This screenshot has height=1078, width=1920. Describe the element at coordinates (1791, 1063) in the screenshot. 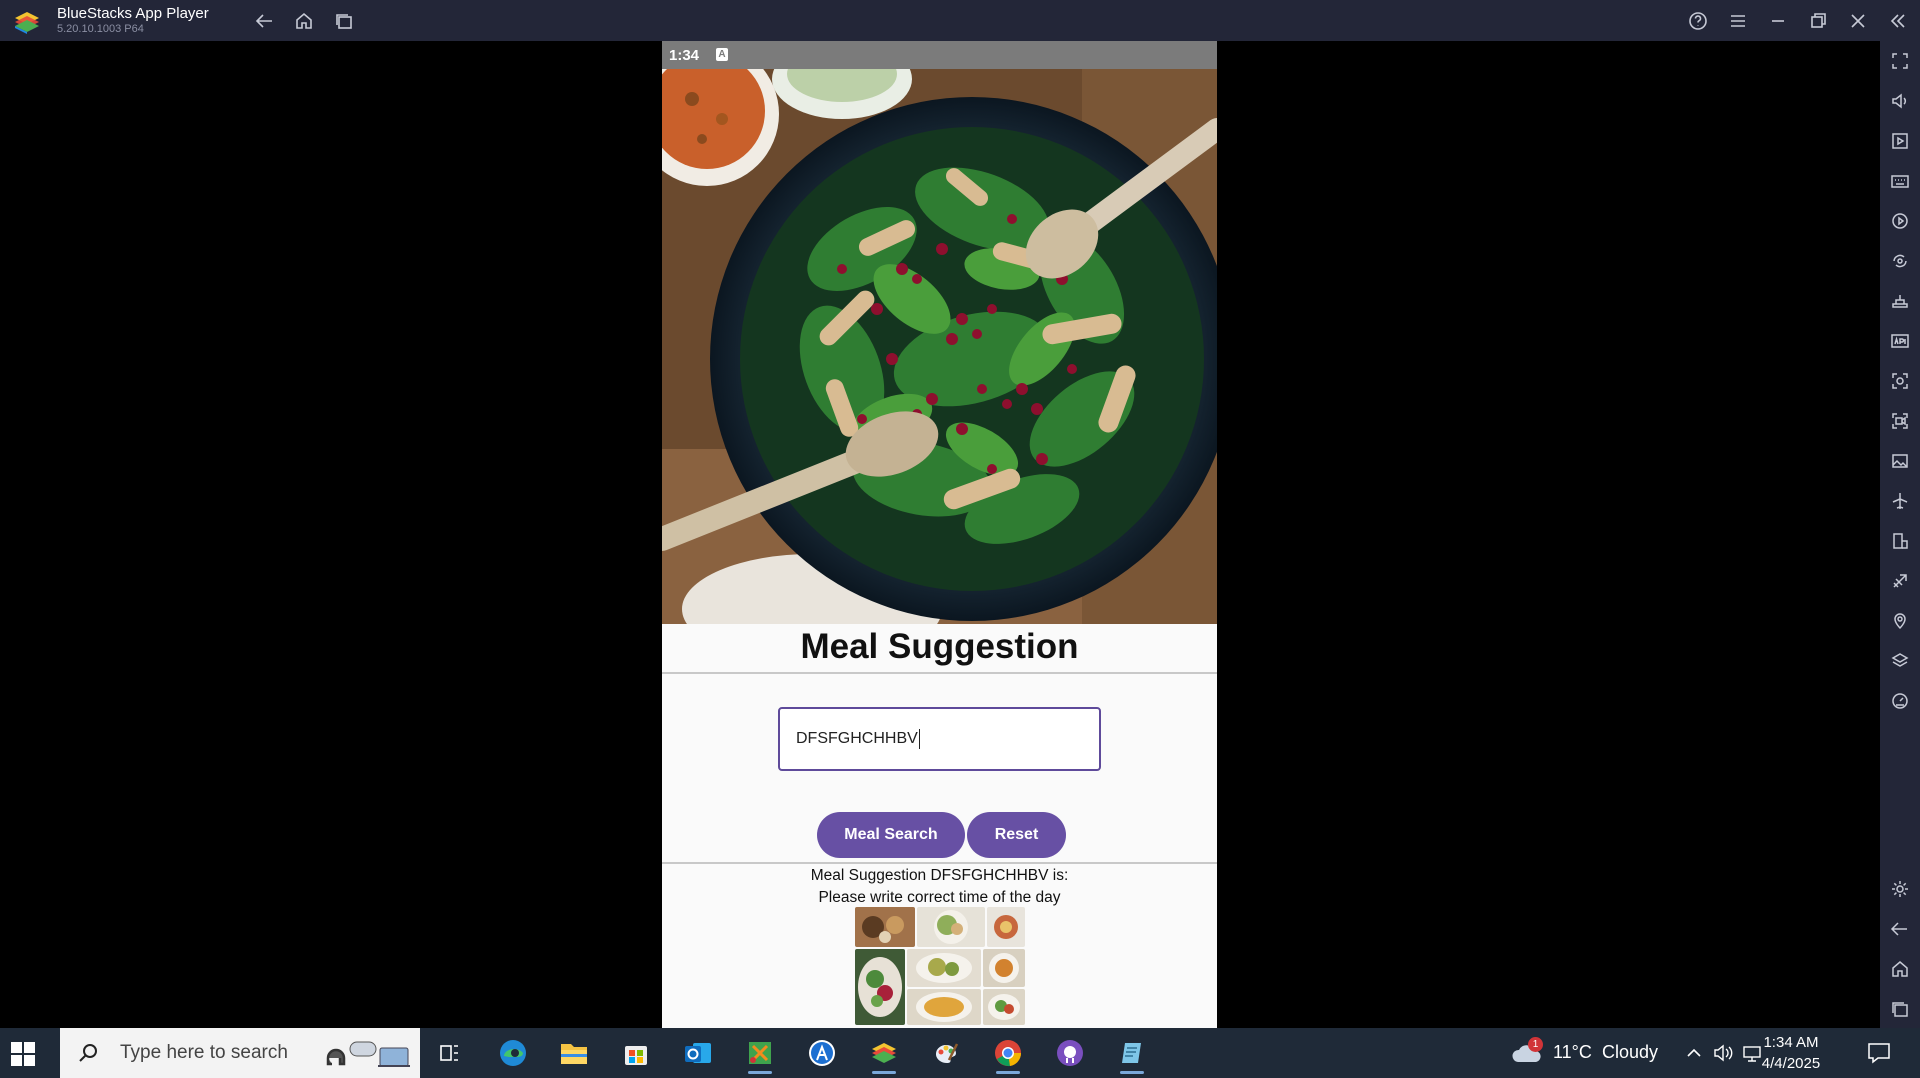

I see `clock-date: 4/4/2025` at that location.